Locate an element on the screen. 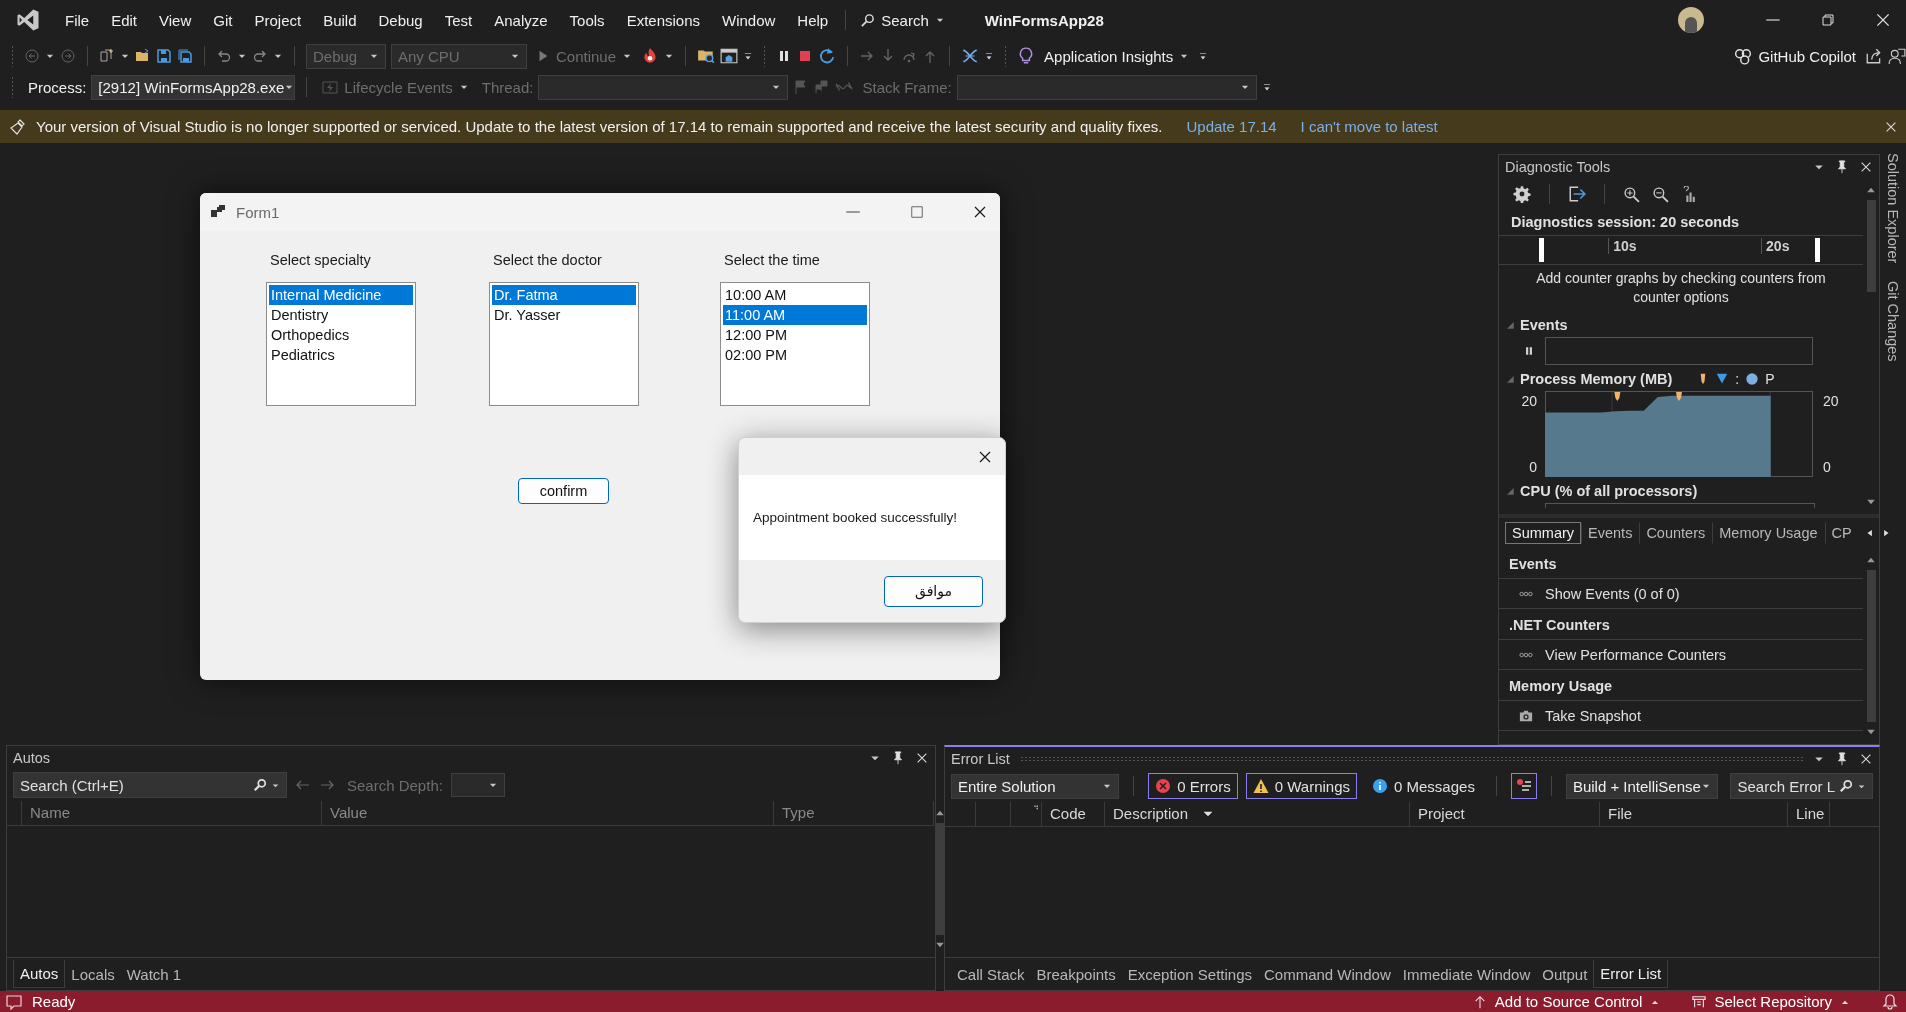  tab: Call Stack is located at coordinates (991, 974).